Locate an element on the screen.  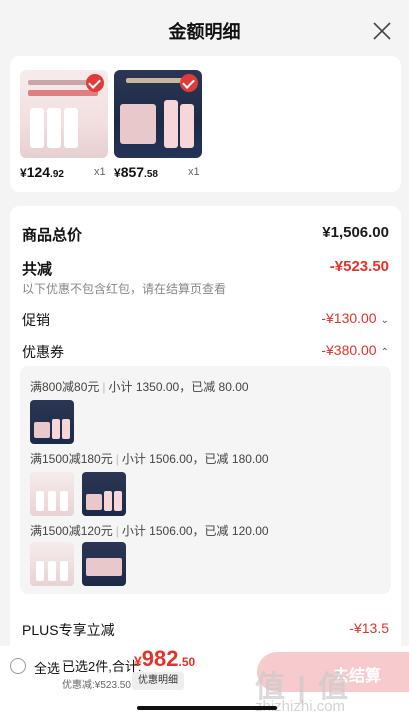
product-item: ¥857.58 x1 is located at coordinates (158, 125).